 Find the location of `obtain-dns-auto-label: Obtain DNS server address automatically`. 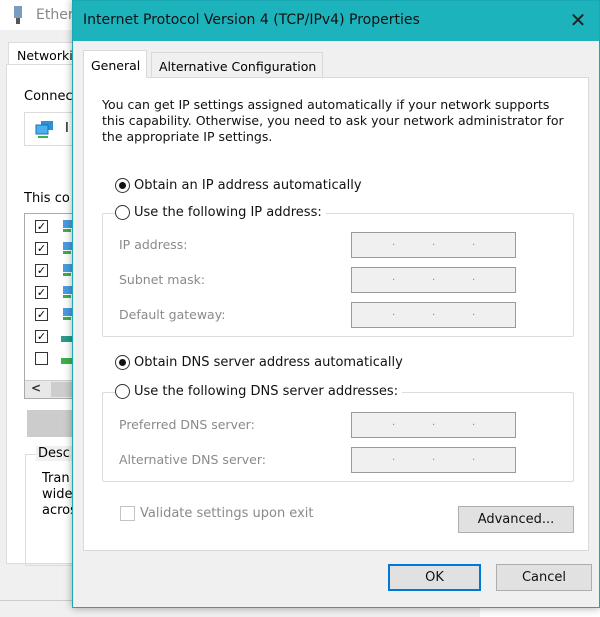

obtain-dns-auto-label: Obtain DNS server address automatically is located at coordinates (268, 362).